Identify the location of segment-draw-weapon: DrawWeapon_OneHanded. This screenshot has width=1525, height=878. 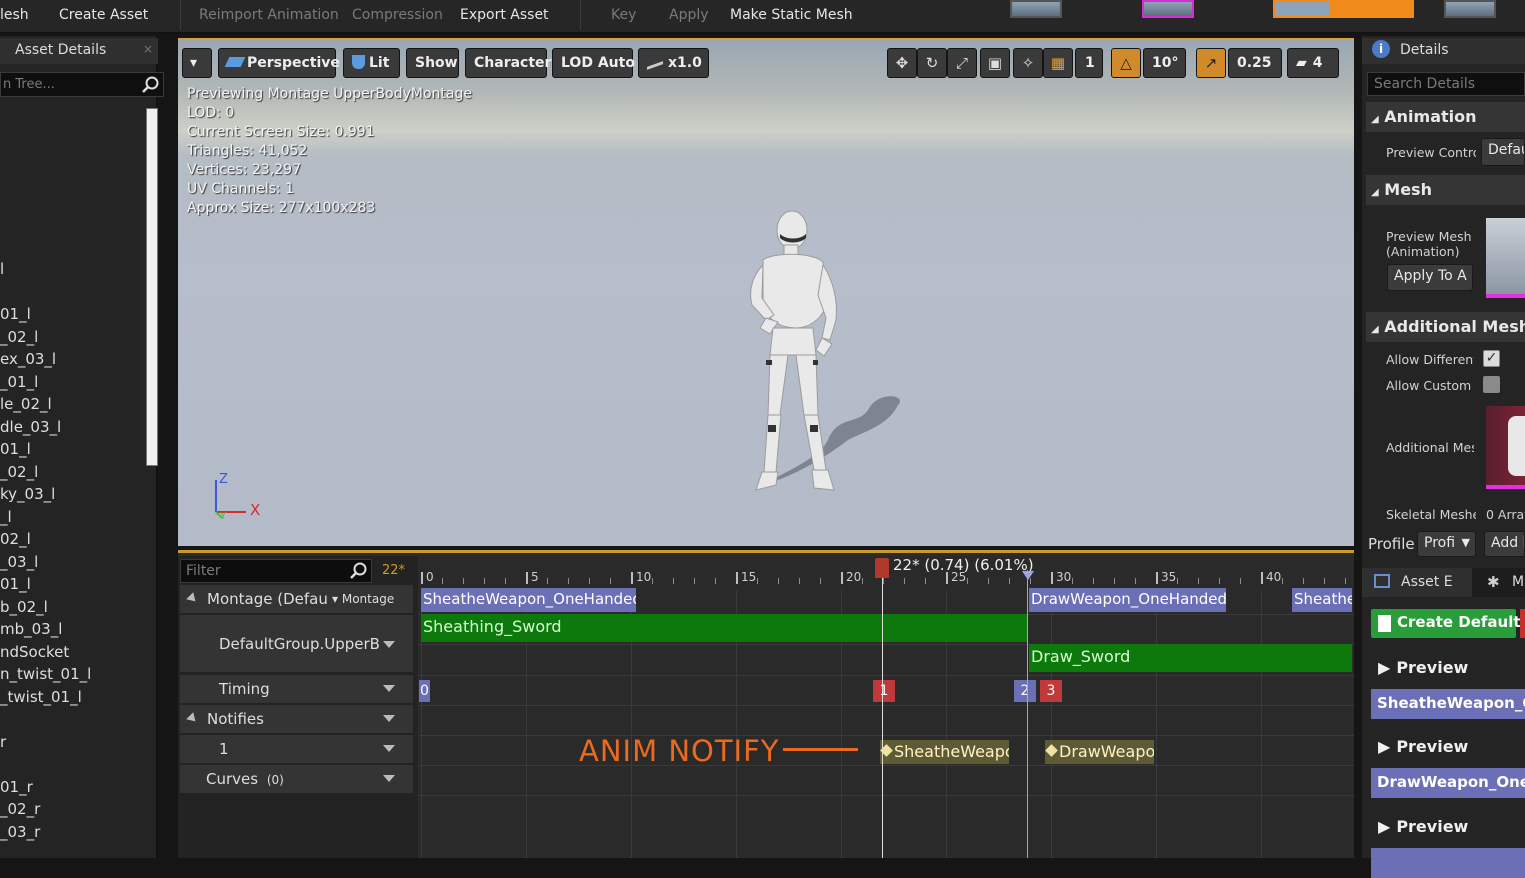
(1127, 600).